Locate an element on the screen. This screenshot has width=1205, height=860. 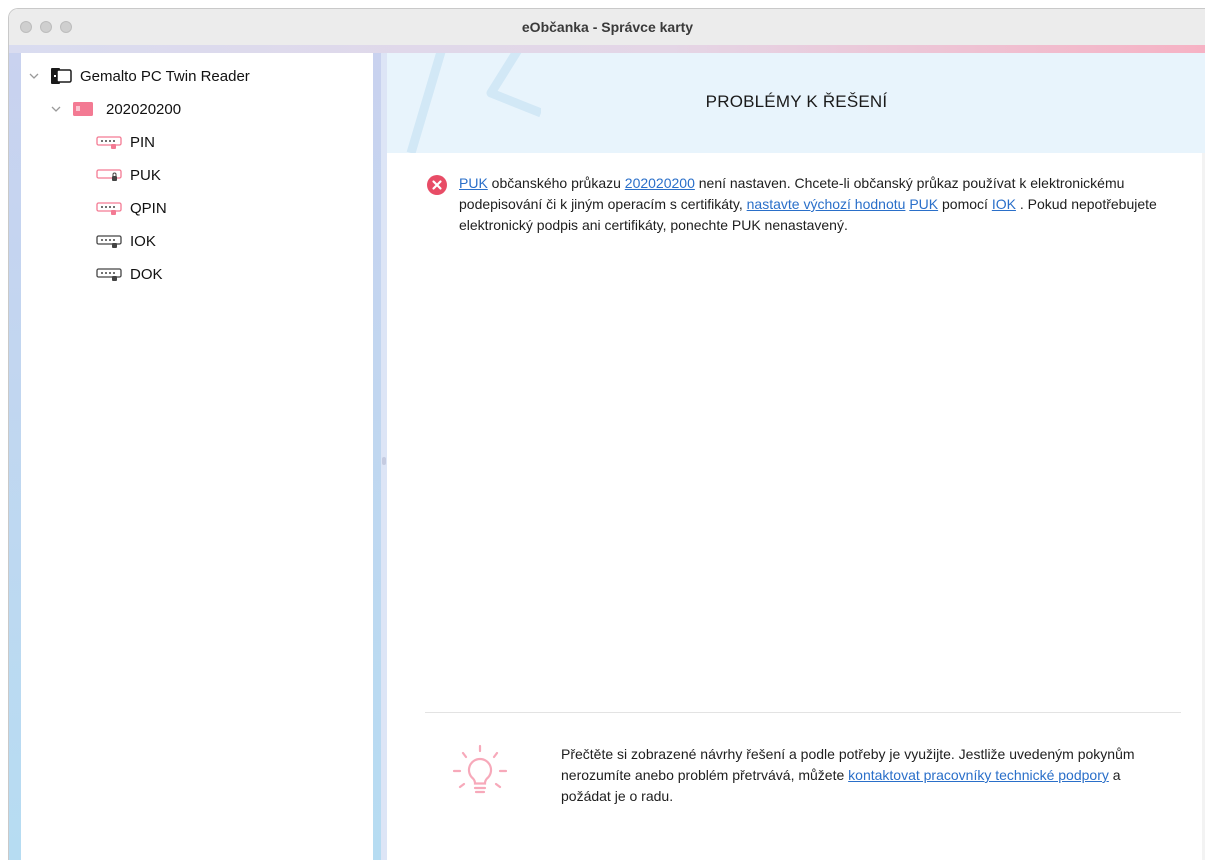
tree-item-label: DOK is located at coordinates (146, 274).